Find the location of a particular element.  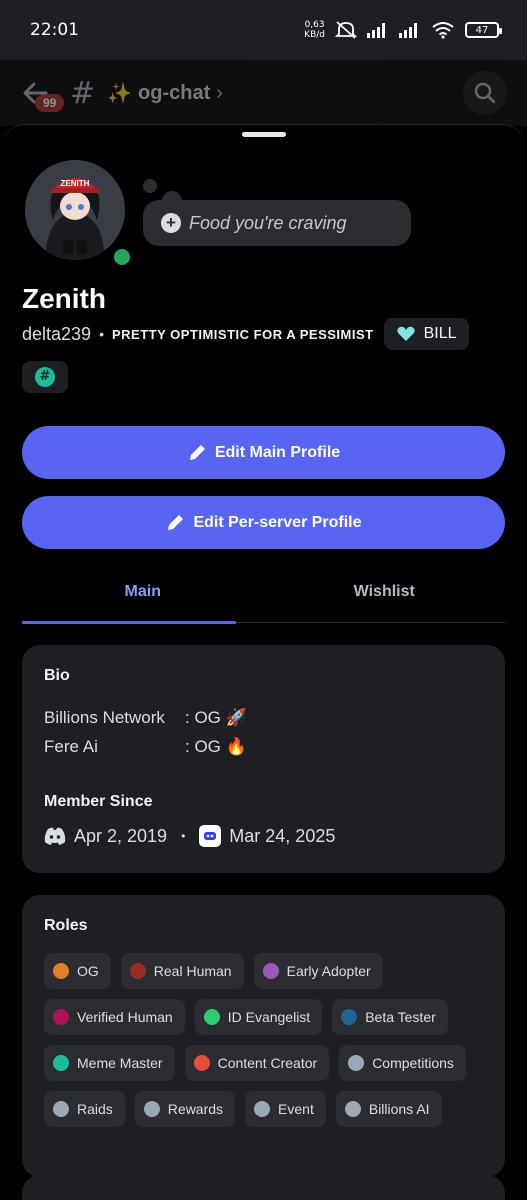

roles-title: Roles is located at coordinates (66, 925).